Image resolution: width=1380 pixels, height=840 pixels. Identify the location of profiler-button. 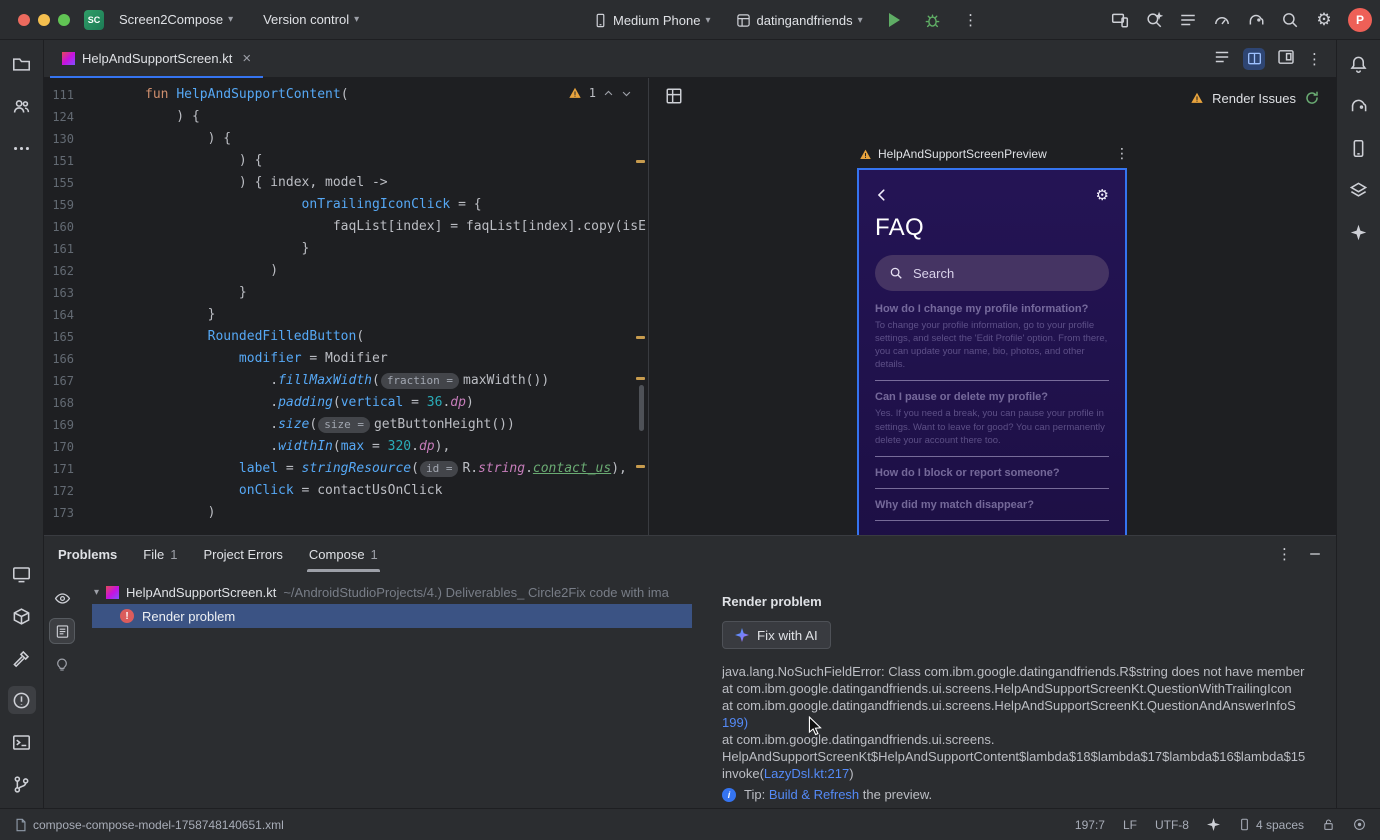
(1222, 20).